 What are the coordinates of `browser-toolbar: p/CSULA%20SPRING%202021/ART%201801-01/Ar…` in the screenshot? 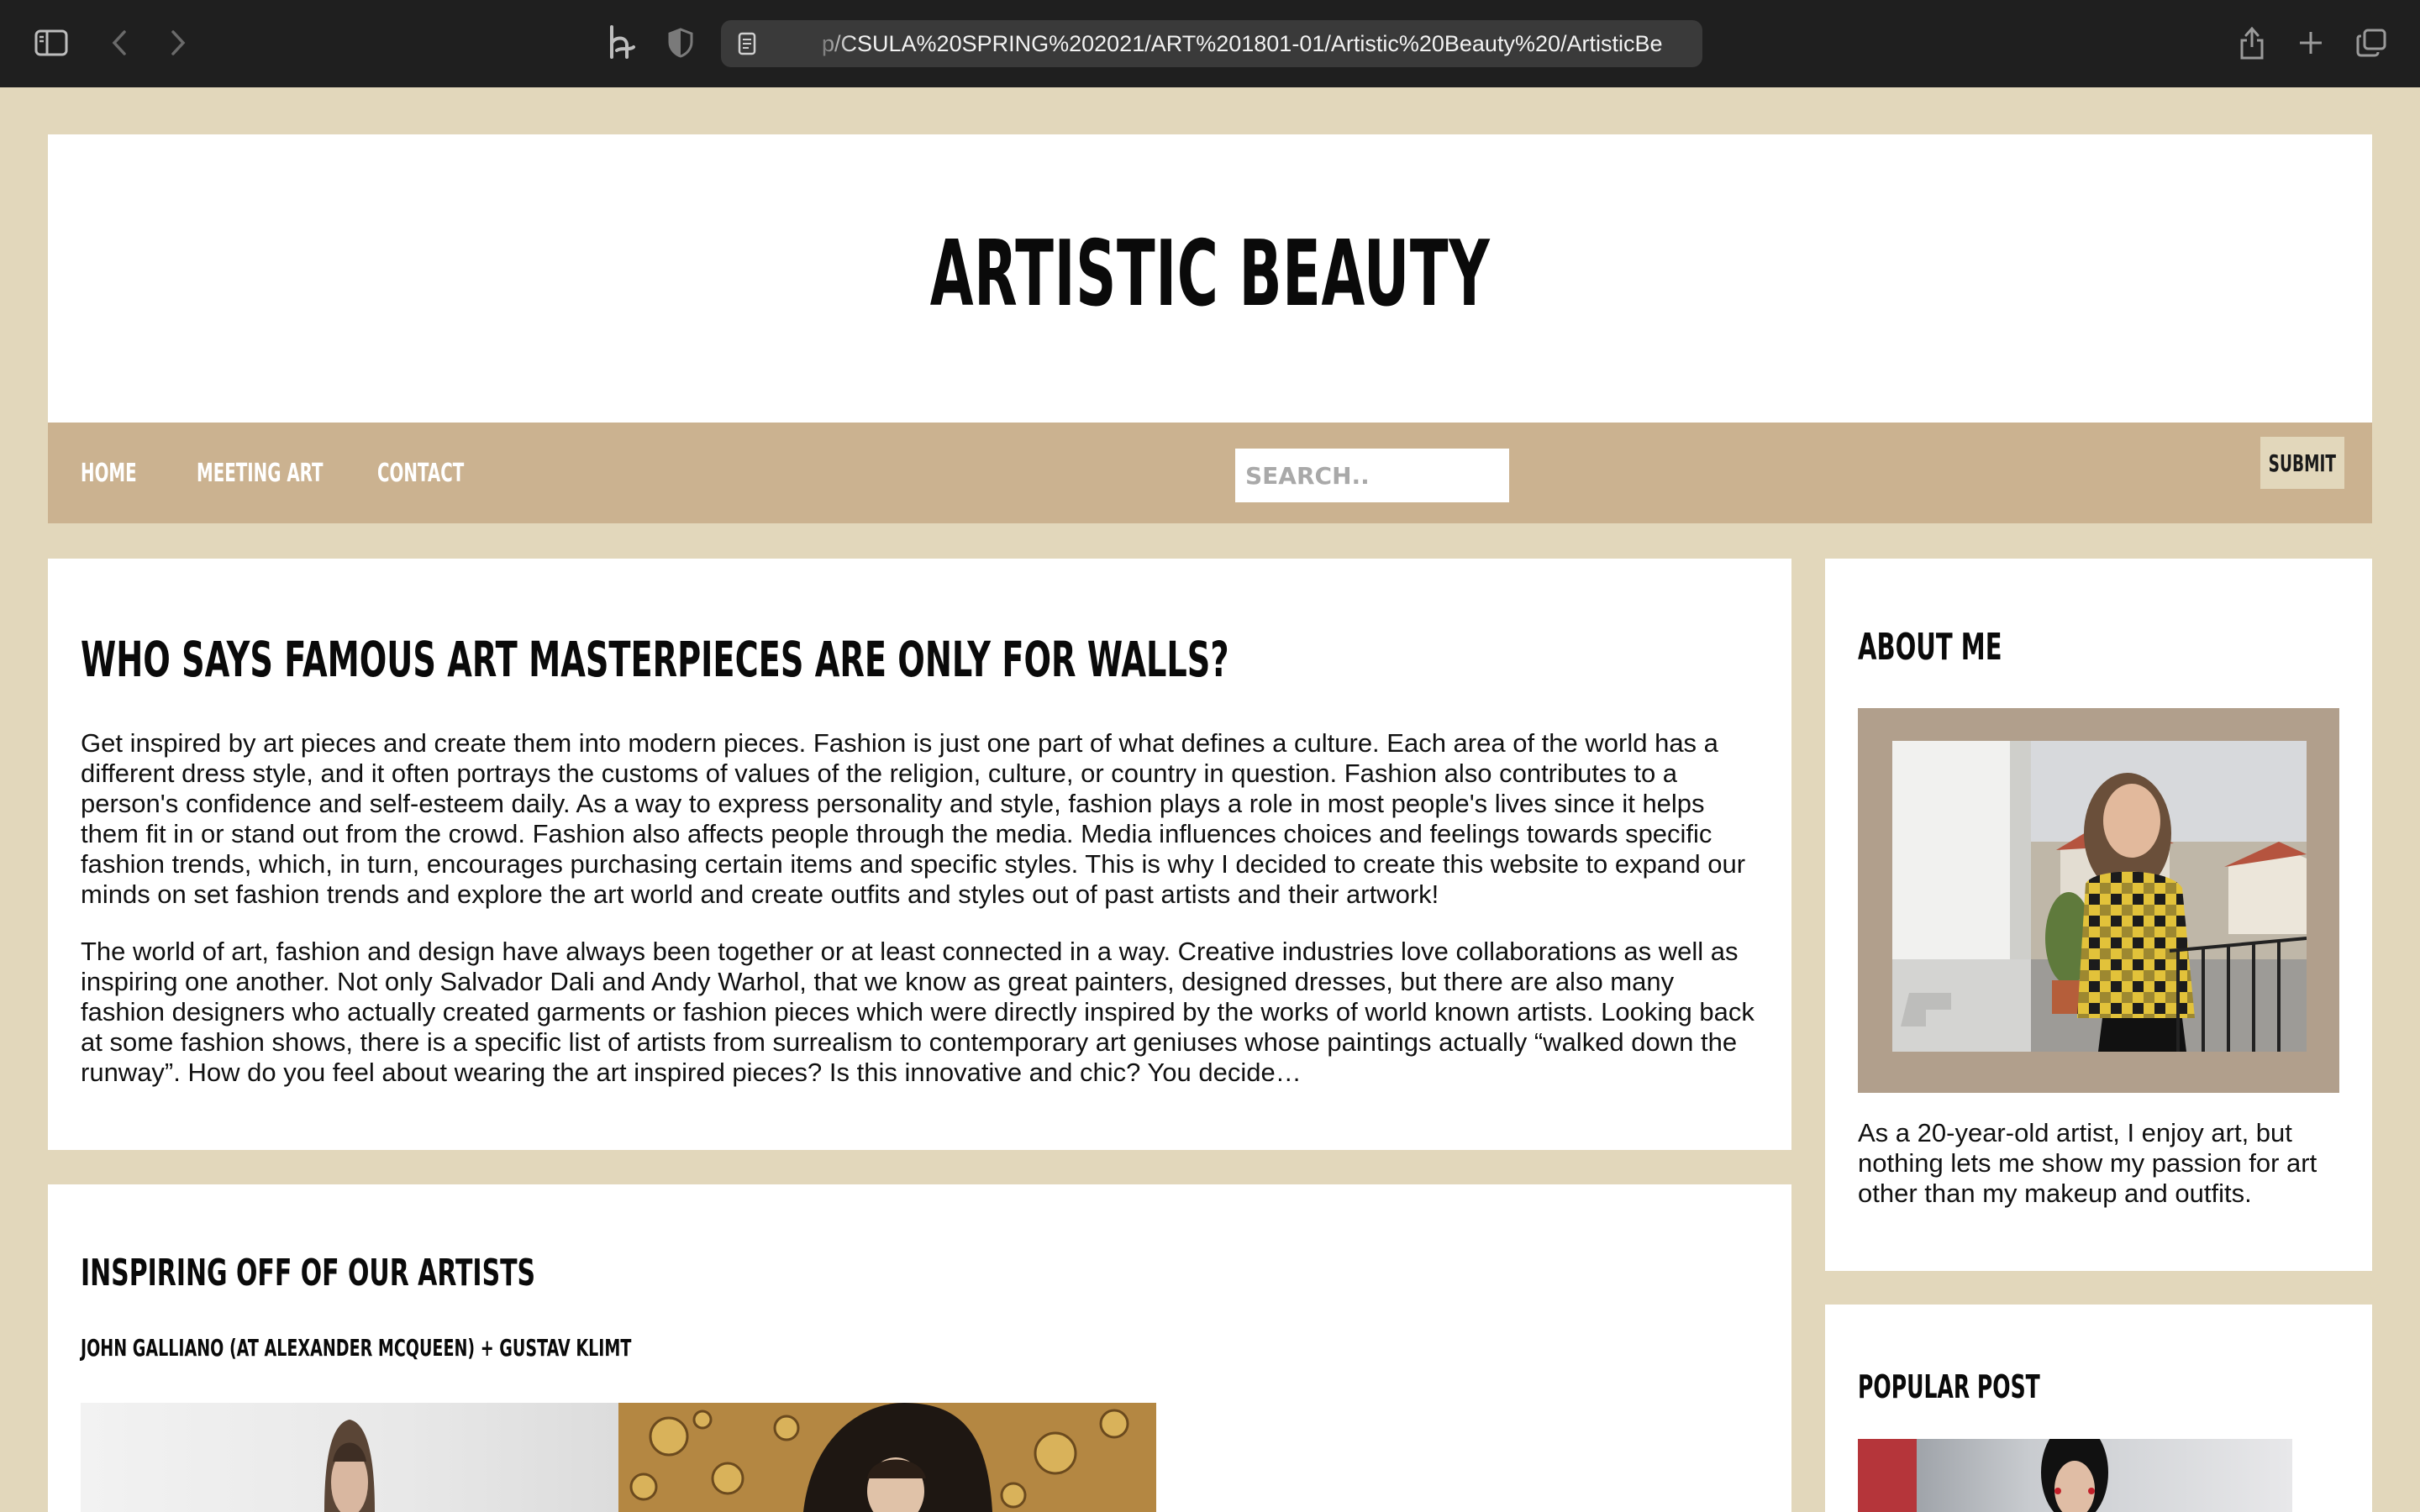 It's located at (1210, 43).